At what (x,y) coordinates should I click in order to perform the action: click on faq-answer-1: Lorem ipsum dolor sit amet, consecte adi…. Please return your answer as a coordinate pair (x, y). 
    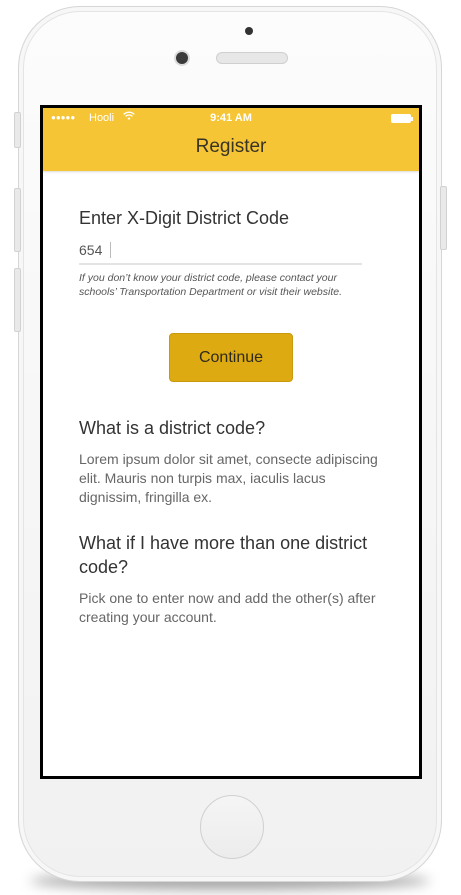
    Looking at the image, I should click on (228, 478).